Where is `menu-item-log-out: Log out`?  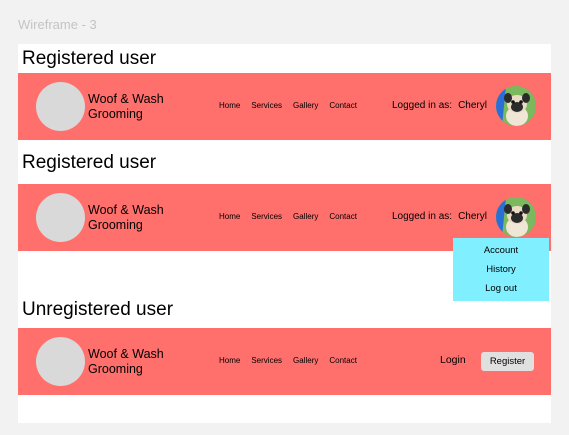 menu-item-log-out: Log out is located at coordinates (501, 288).